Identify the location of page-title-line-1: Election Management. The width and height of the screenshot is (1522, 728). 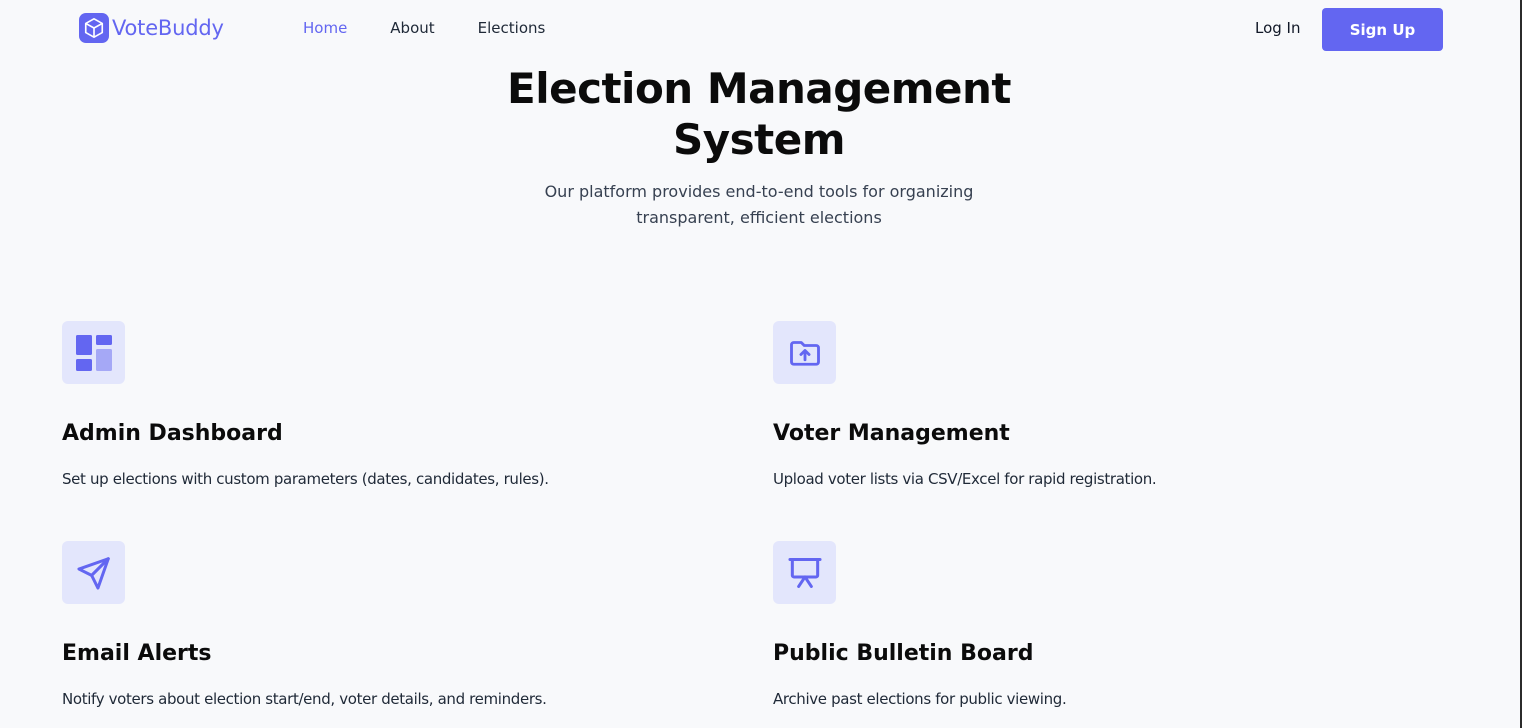
(759, 88).